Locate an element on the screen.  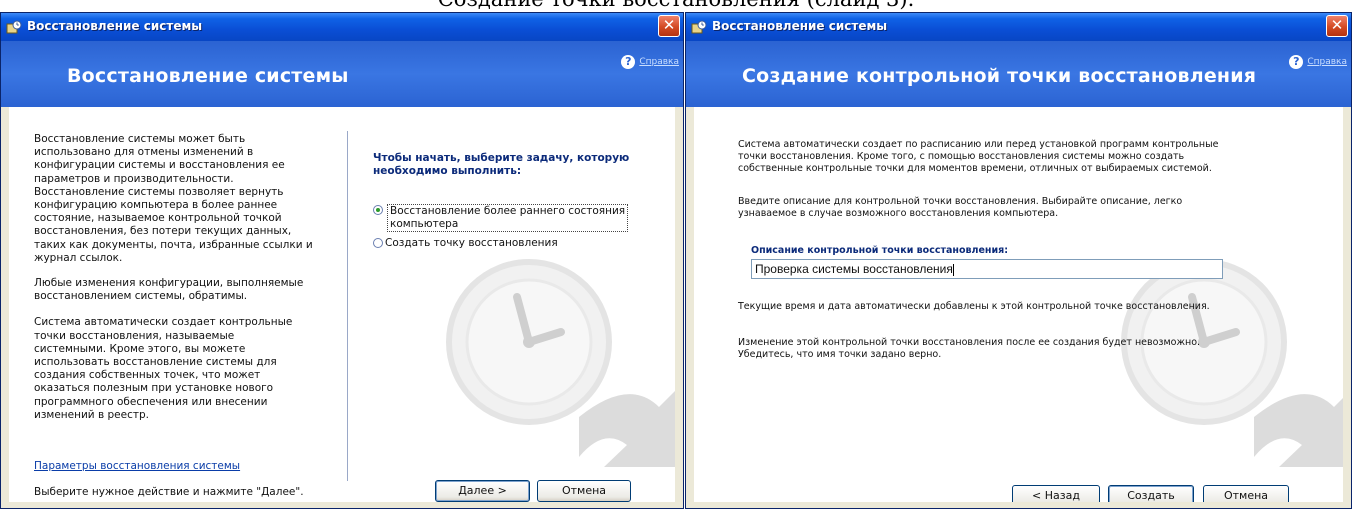
option-create-point-label: Создать точку восстановления is located at coordinates (471, 243).